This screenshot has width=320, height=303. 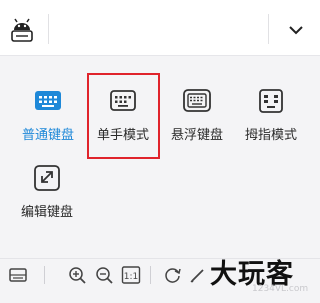 What do you see at coordinates (47, 135) in the screenshot?
I see `mode-label: 普通键盘` at bounding box center [47, 135].